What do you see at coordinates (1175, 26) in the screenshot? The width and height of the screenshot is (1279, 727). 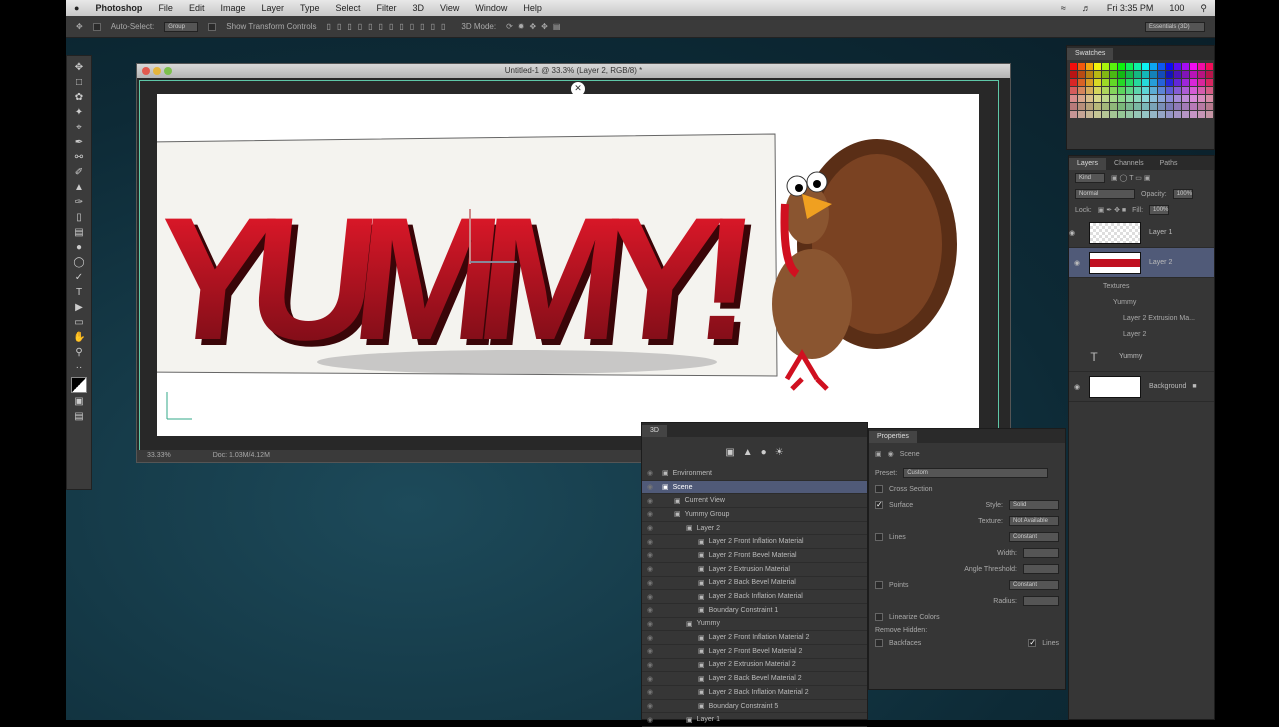 I see `workspace-dropdown: Essentials (3D)` at bounding box center [1175, 26].